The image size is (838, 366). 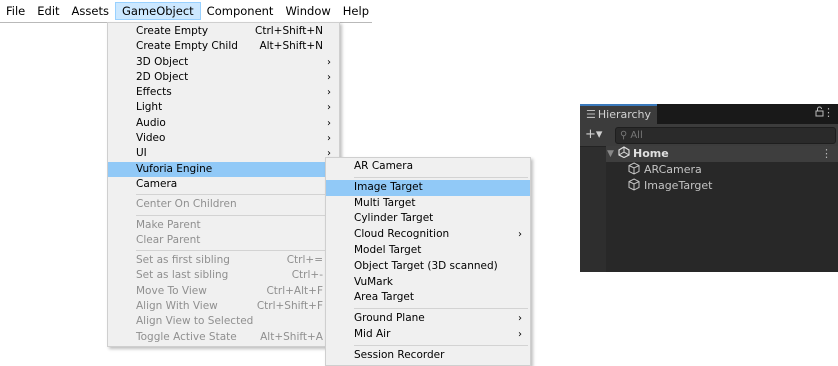 I want to click on menu-item-area-target: Area Target, so click(x=428, y=298).